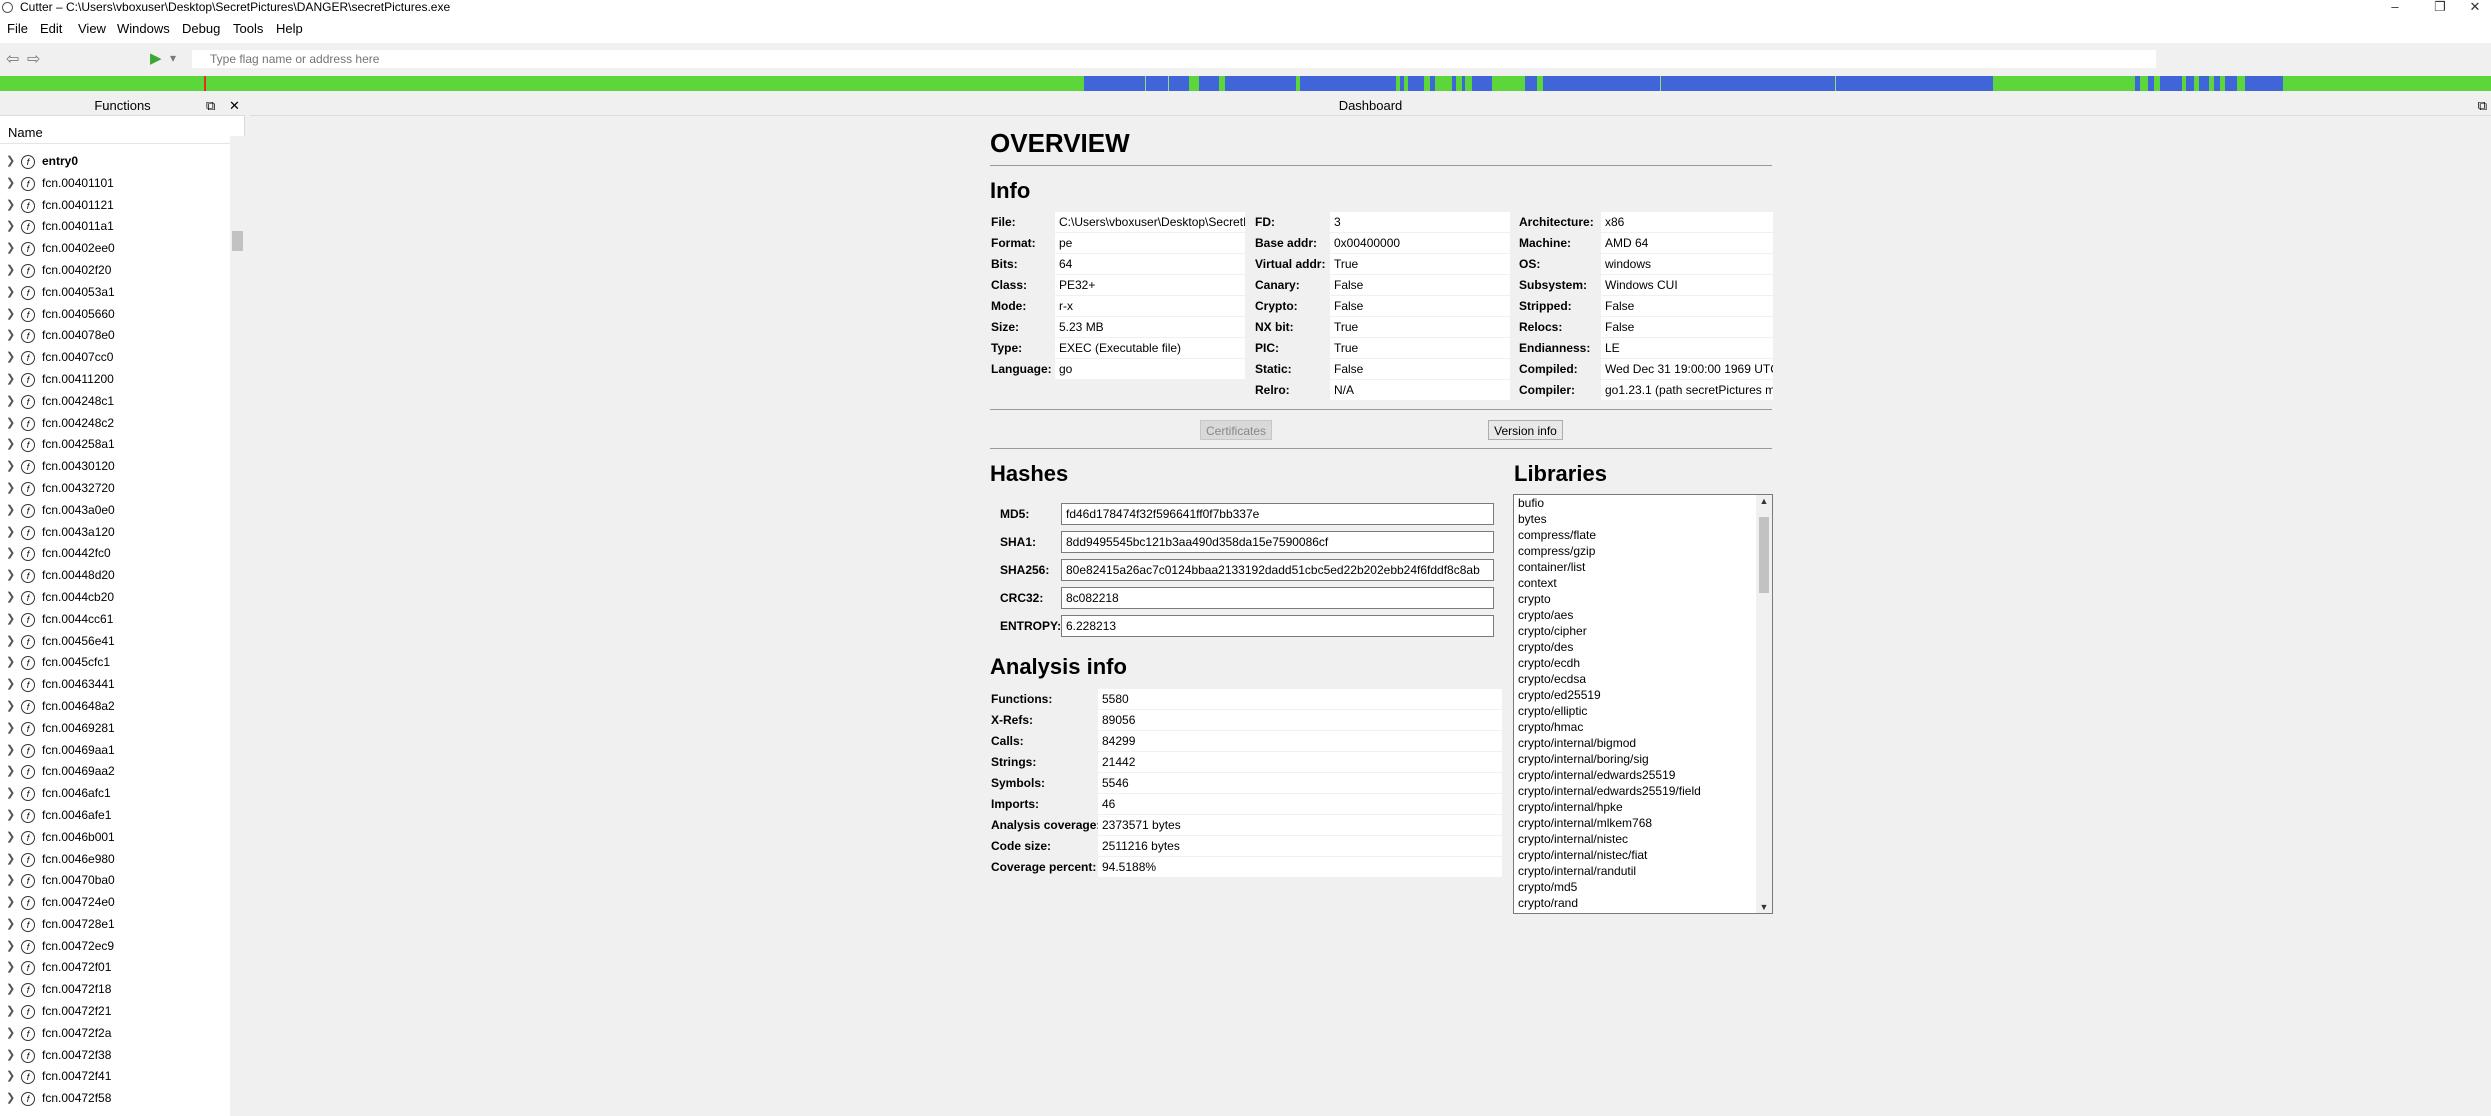 The width and height of the screenshot is (2491, 1116). I want to click on function-list-item: ❯ f fcn.00472f18, so click(115, 990).